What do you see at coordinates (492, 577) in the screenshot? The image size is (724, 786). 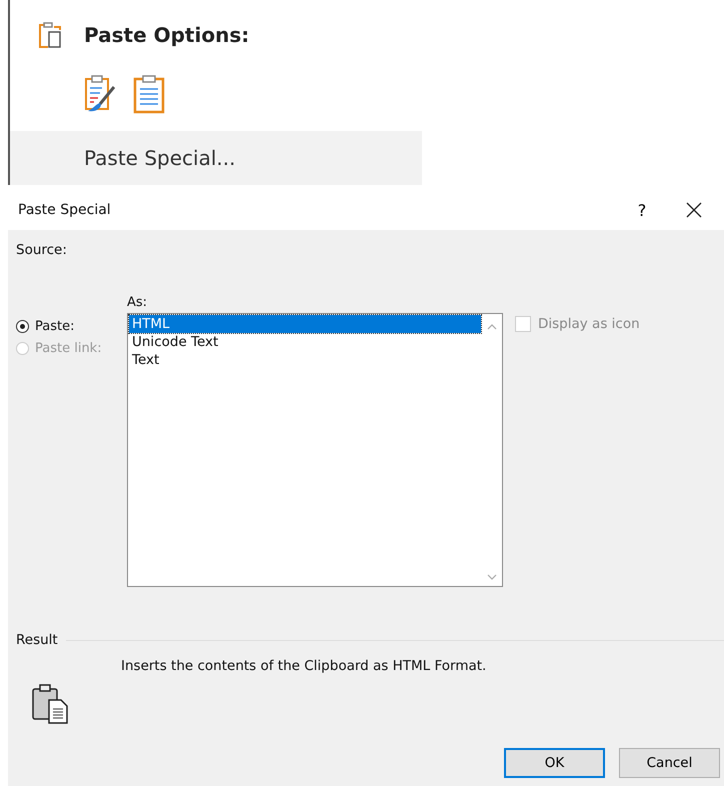 I see `scroll-down-icon` at bounding box center [492, 577].